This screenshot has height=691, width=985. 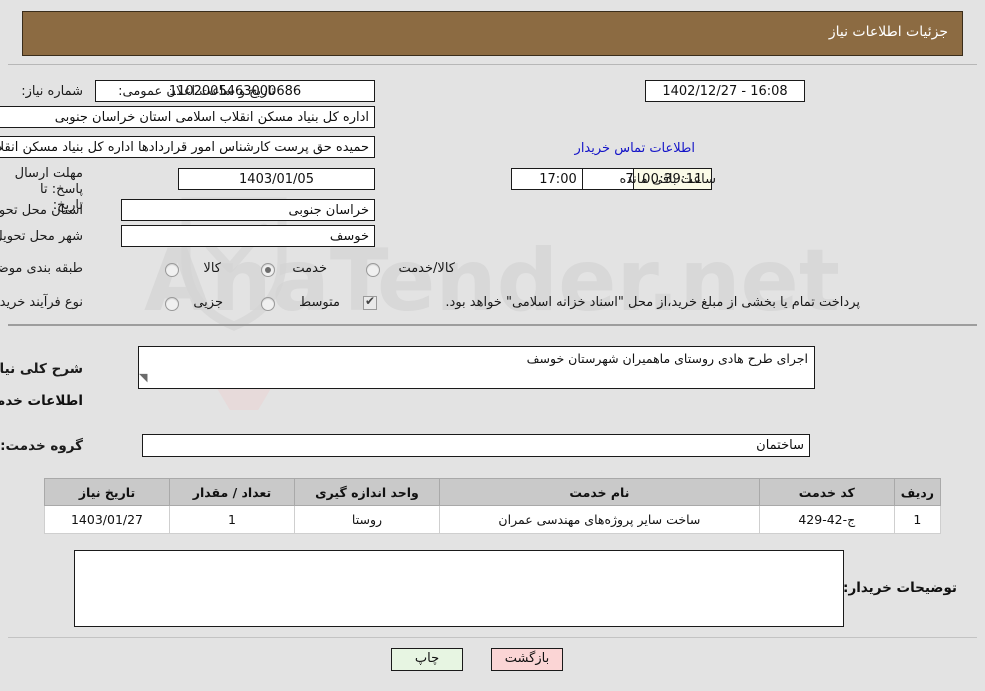 What do you see at coordinates (826, 492) in the screenshot?
I see `th-code: کد خدمت` at bounding box center [826, 492].